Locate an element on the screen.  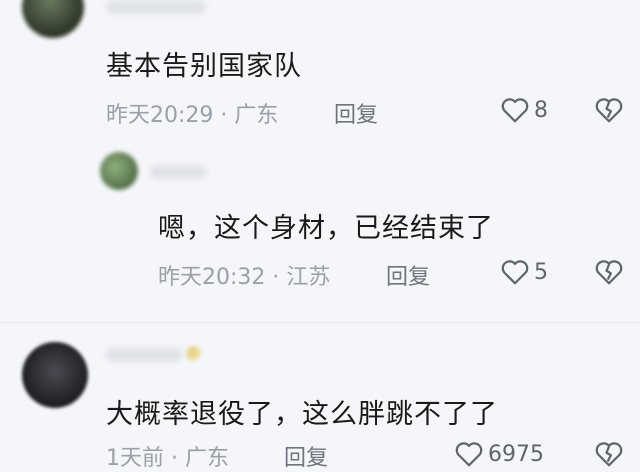
comment-time: 1天前 is located at coordinates (135, 458).